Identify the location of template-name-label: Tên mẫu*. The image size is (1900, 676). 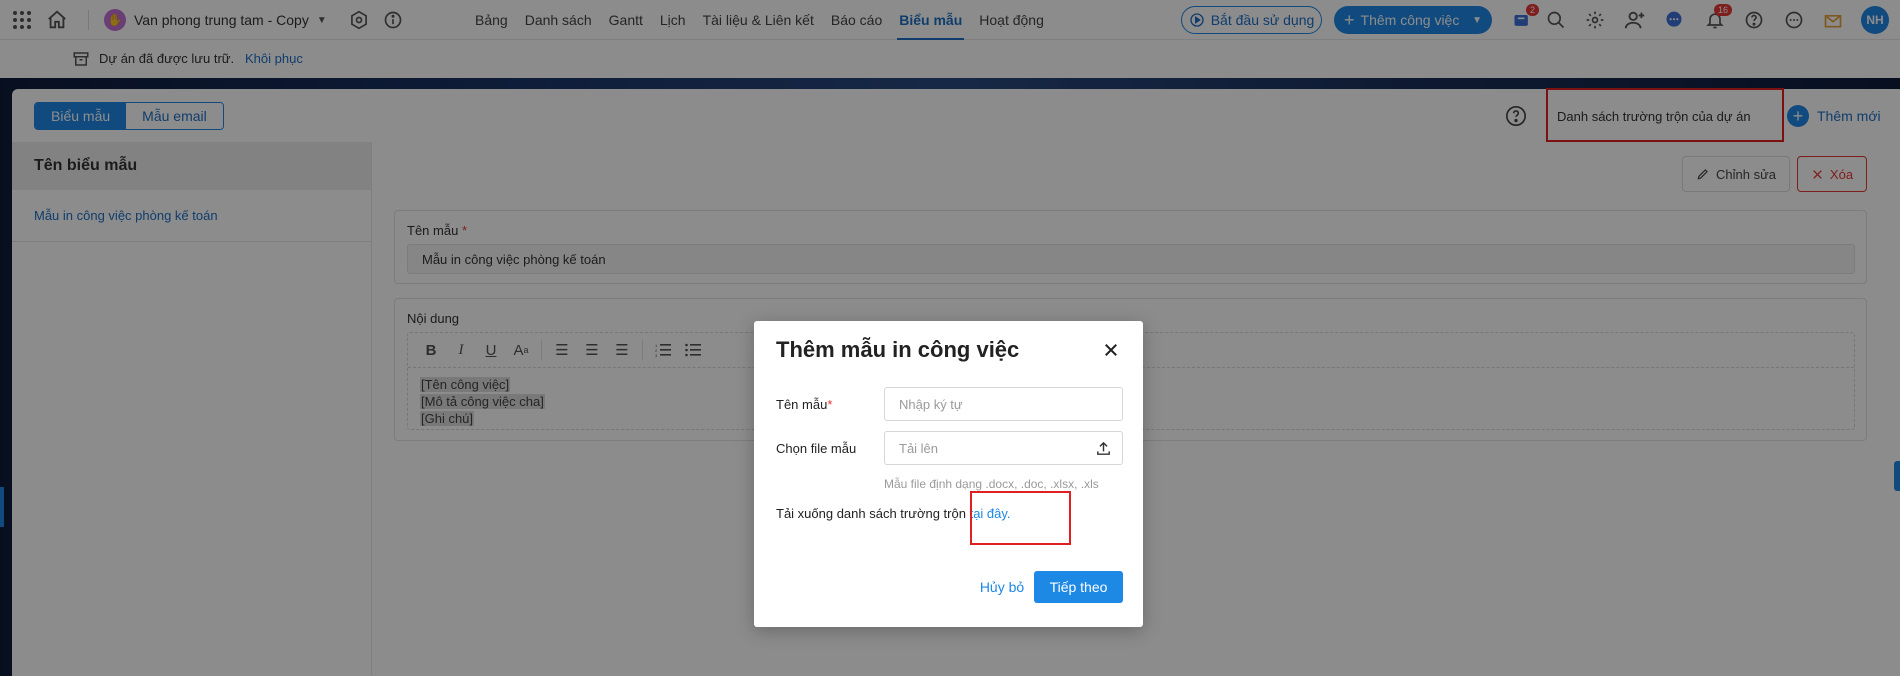
(804, 404).